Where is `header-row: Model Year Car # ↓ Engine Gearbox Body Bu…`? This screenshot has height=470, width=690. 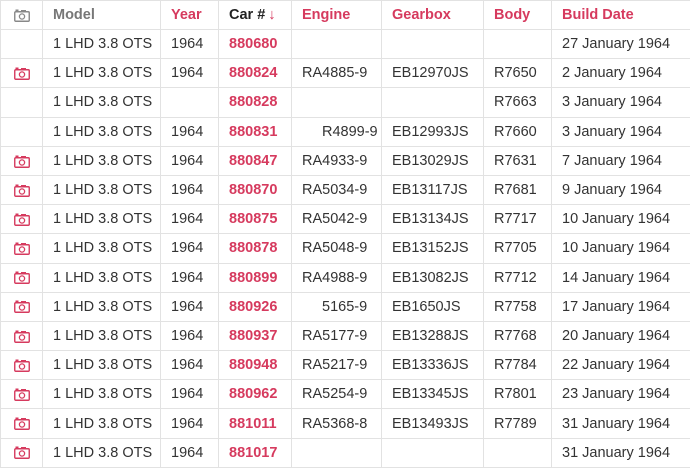 header-row: Model Year Car # ↓ Engine Gearbox Body Bu… is located at coordinates (345, 15).